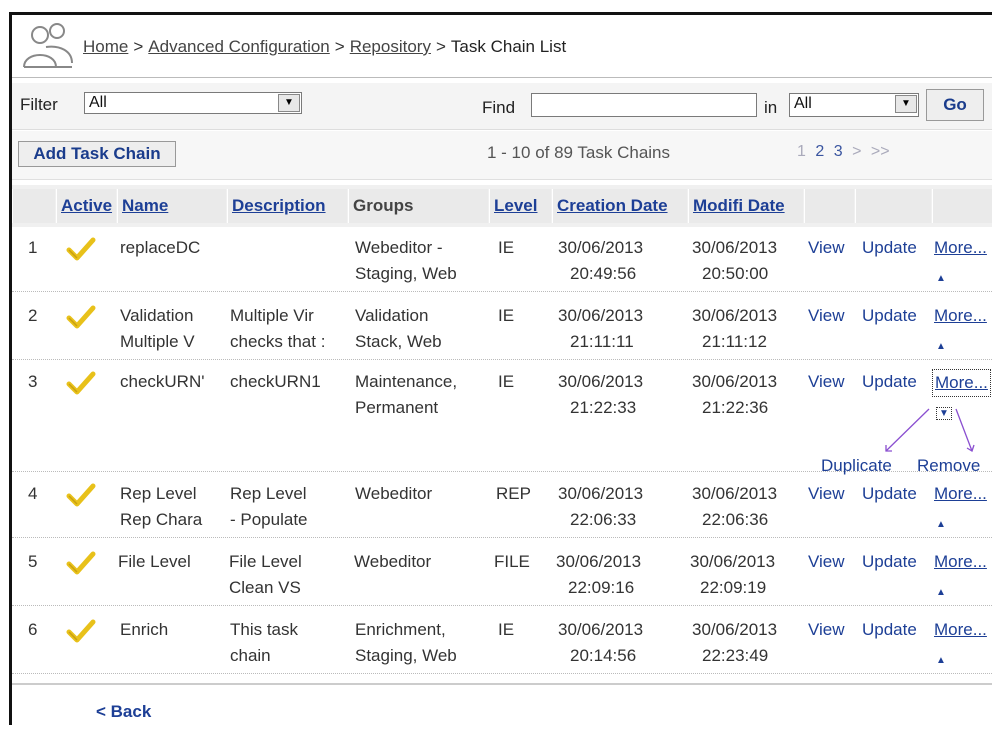 This screenshot has width=992, height=730. Describe the element at coordinates (955, 105) in the screenshot. I see `go-button: Go` at that location.